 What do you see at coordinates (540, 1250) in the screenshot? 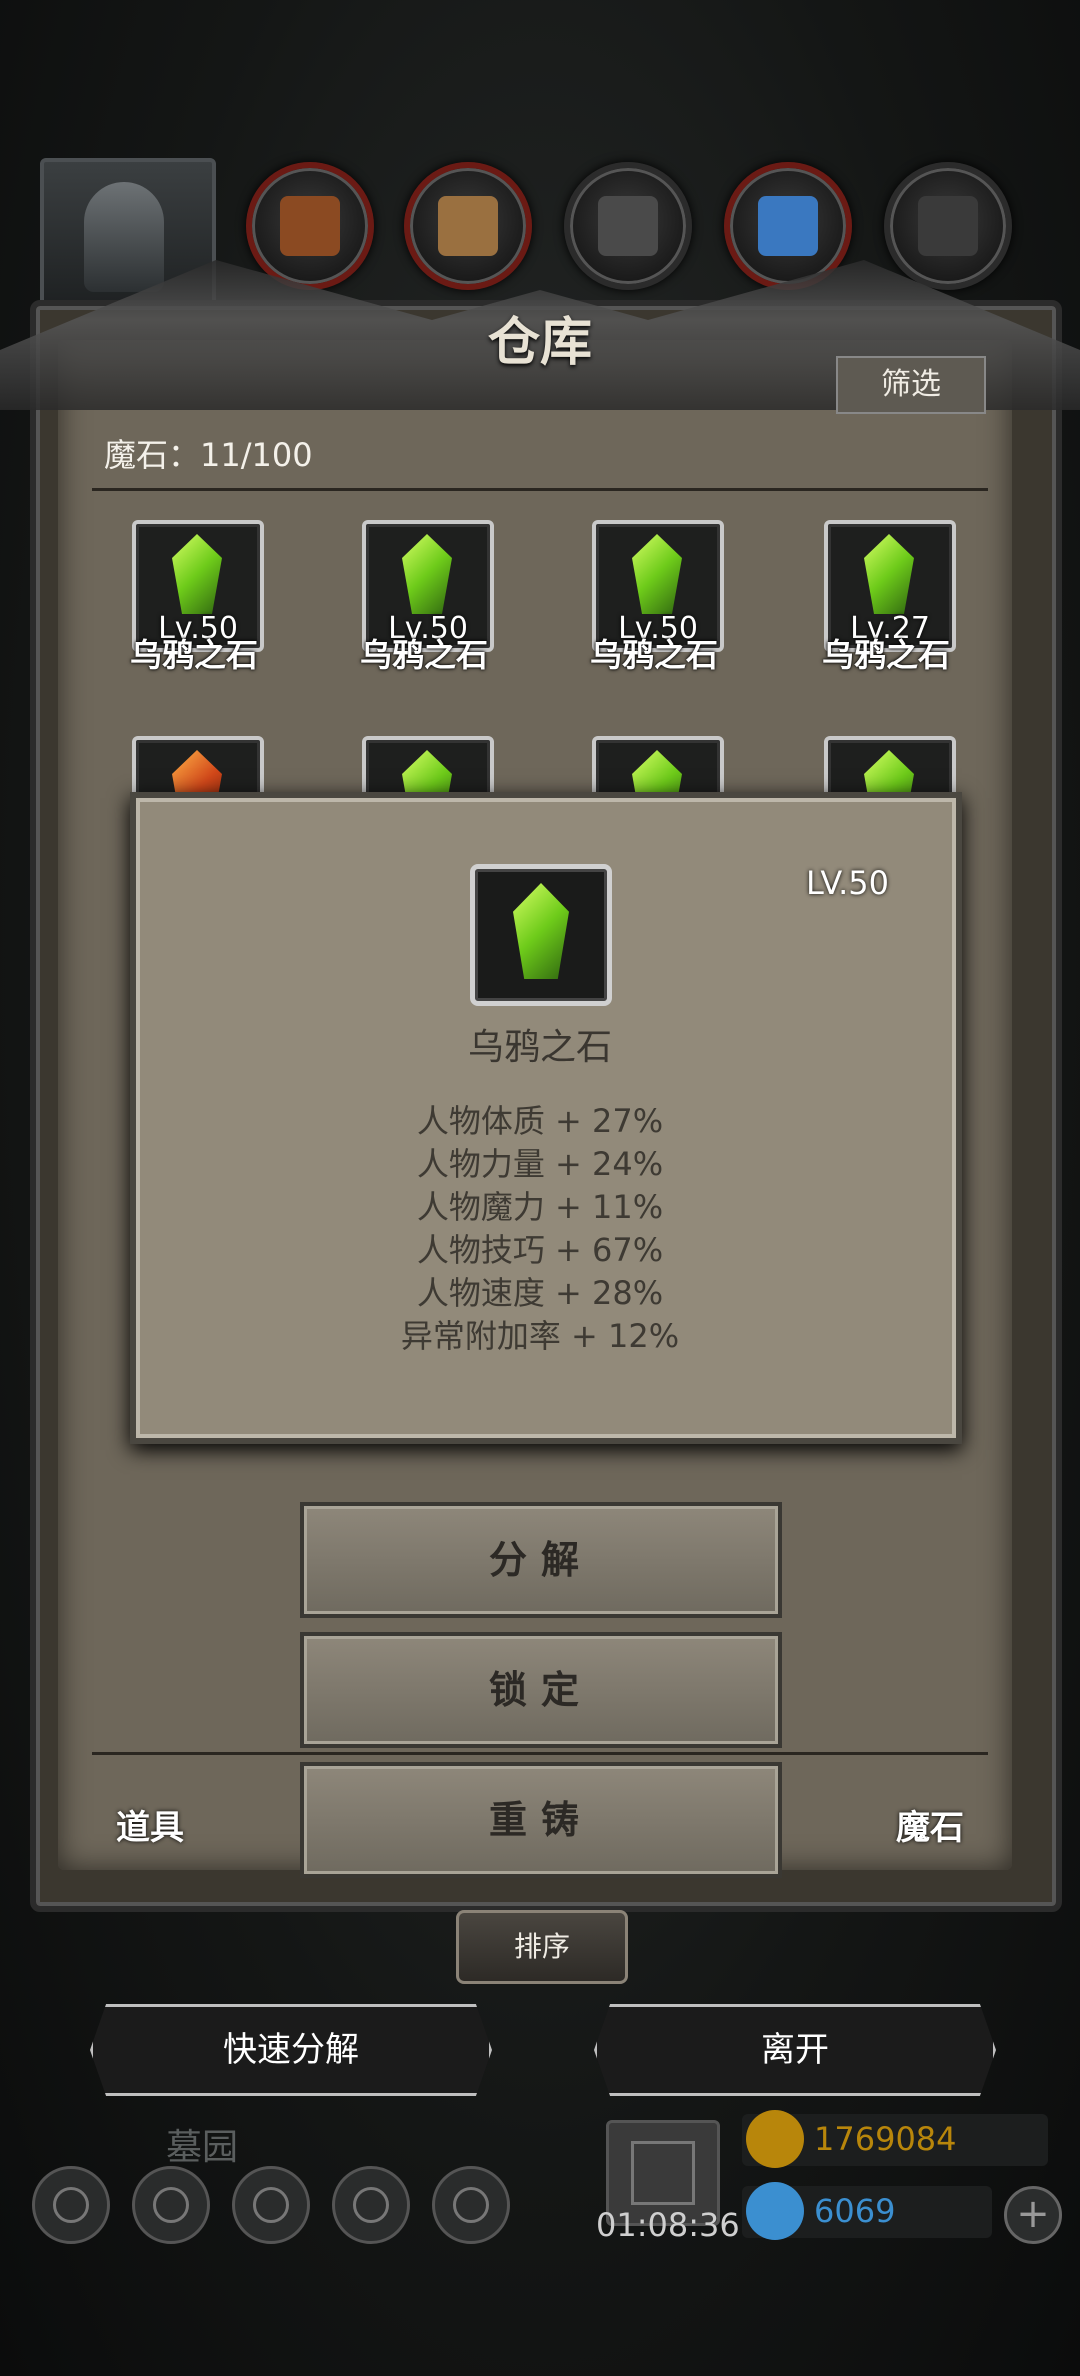
I see `stat-line: 人物技巧 + 67%` at bounding box center [540, 1250].